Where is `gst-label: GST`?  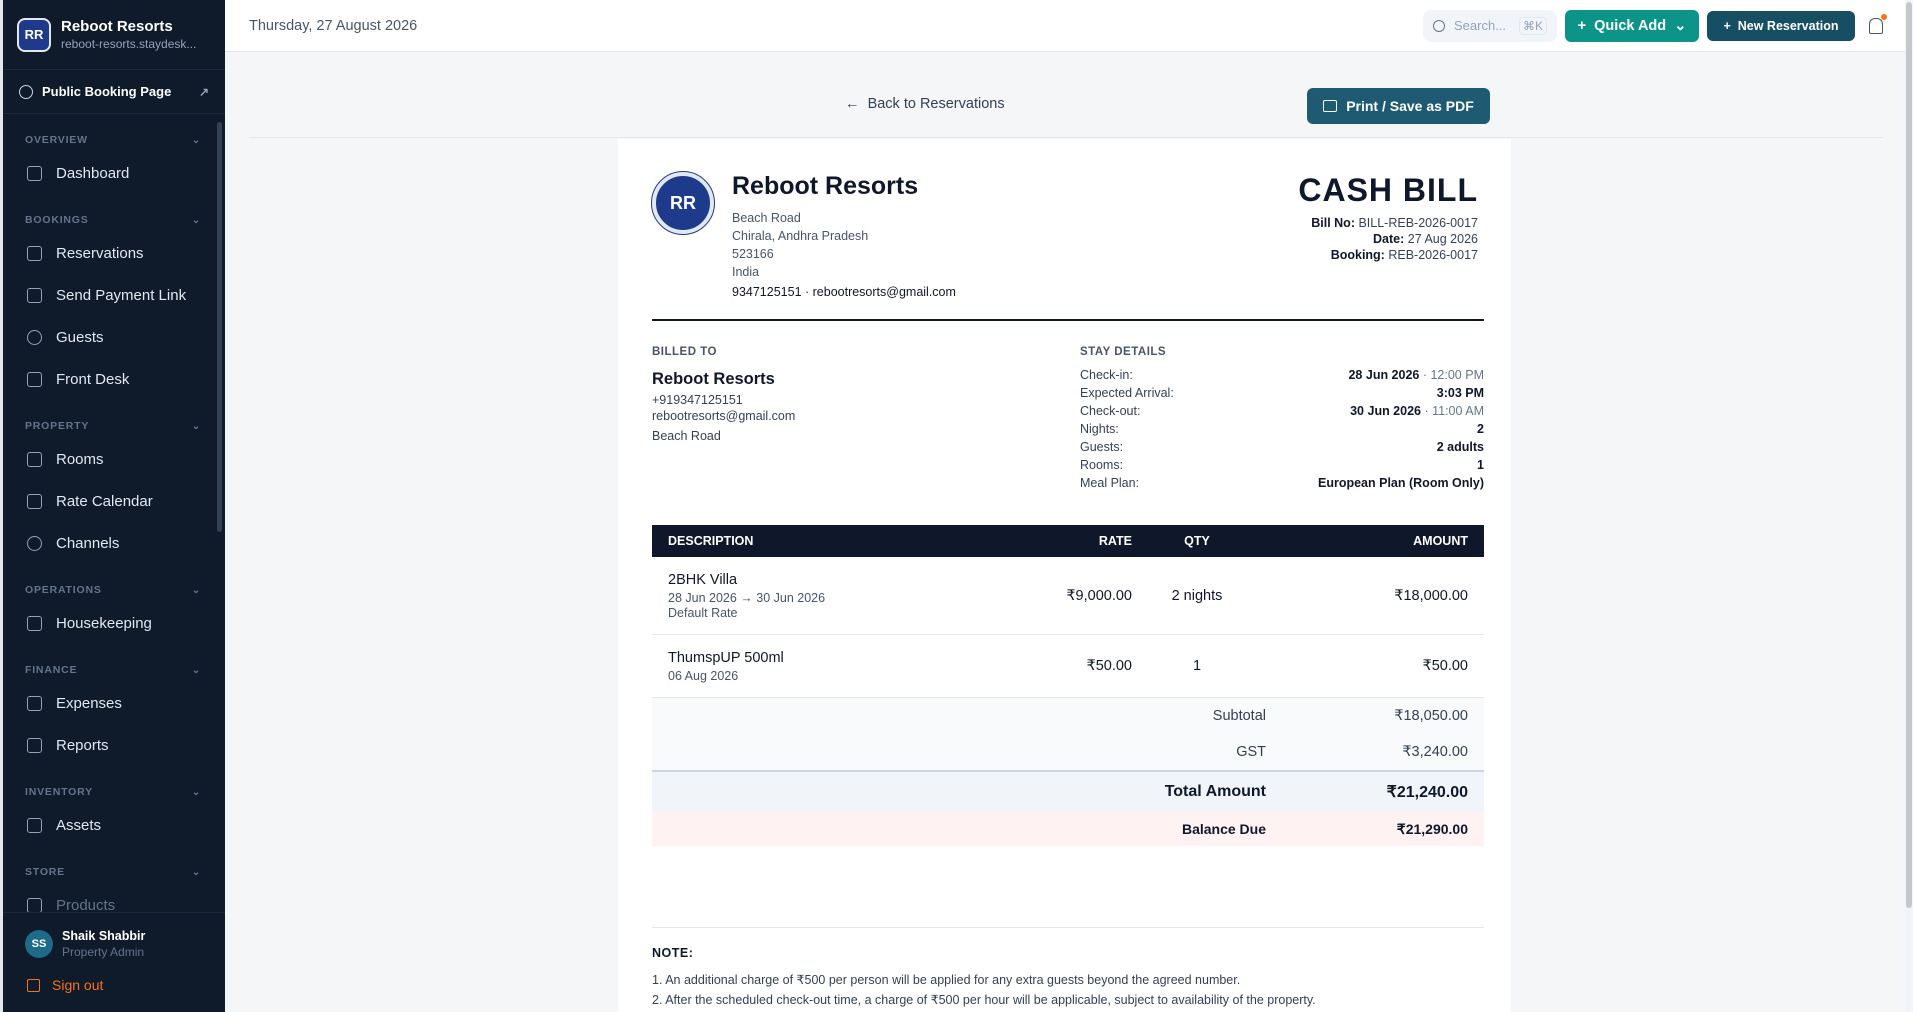
gst-label: GST is located at coordinates (1251, 752).